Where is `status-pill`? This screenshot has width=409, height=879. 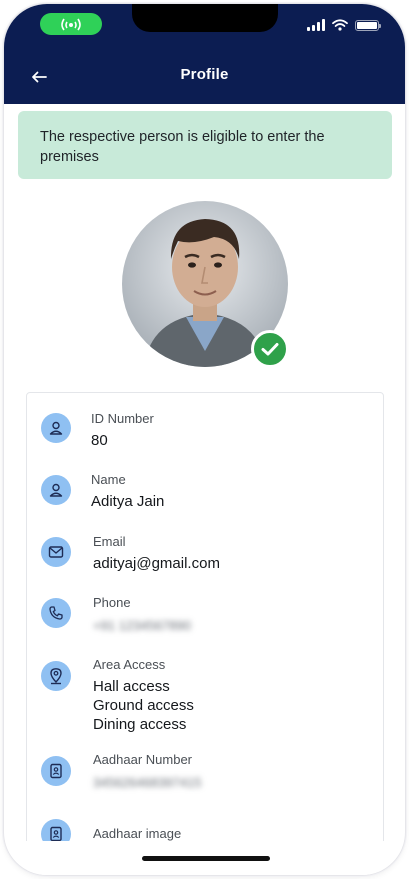 status-pill is located at coordinates (71, 24).